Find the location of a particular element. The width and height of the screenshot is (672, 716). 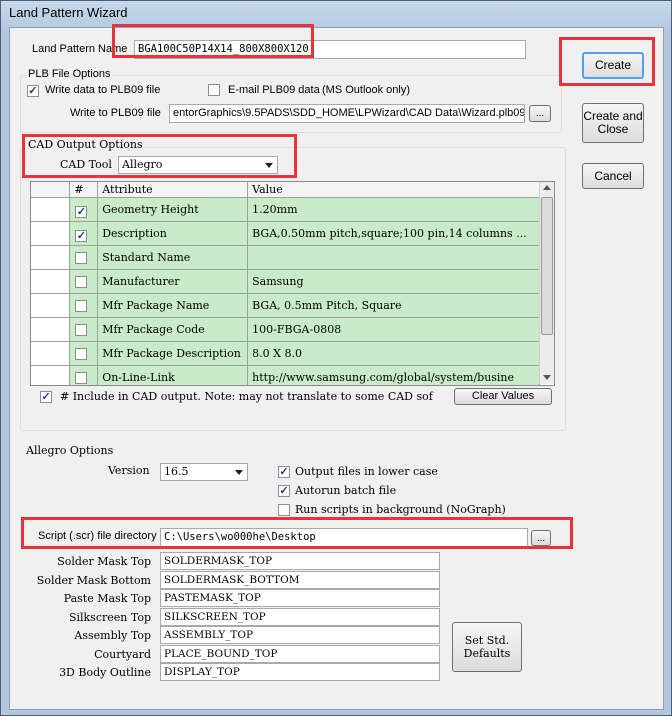

autorun-batch-label: Autorun batch file is located at coordinates (346, 490).